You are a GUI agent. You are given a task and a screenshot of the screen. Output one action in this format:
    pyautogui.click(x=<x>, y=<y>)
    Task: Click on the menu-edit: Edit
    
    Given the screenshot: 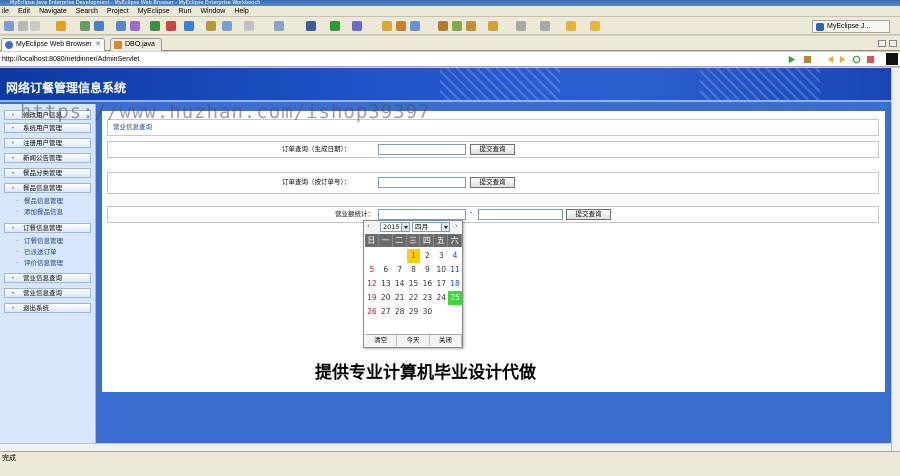 What is the action you would take?
    pyautogui.click(x=24, y=11)
    